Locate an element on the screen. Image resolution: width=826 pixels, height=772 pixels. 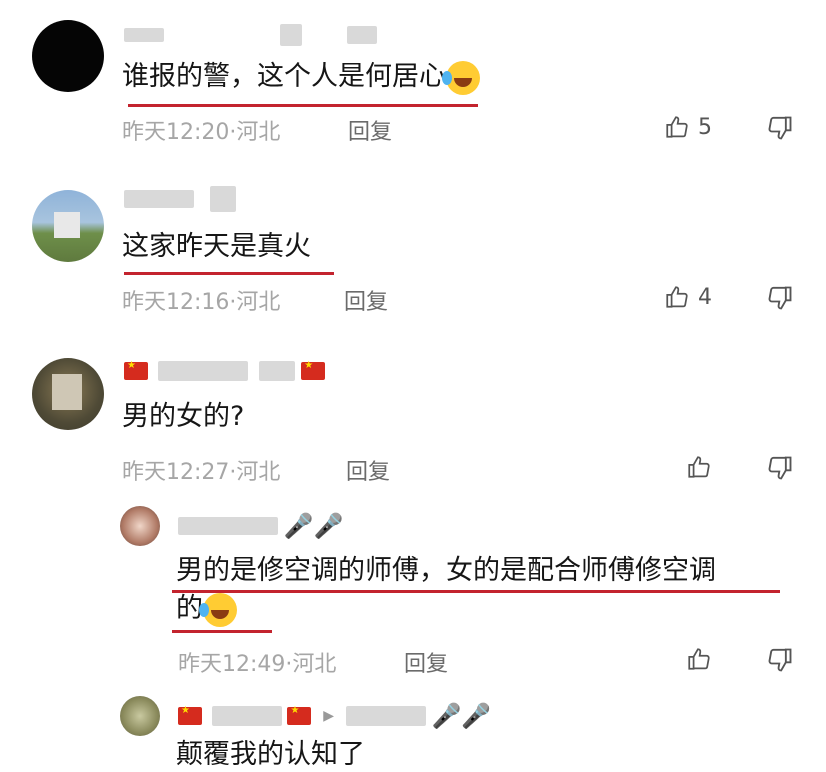
comment-text: 这家昨天是真火 is located at coordinates (216, 246).